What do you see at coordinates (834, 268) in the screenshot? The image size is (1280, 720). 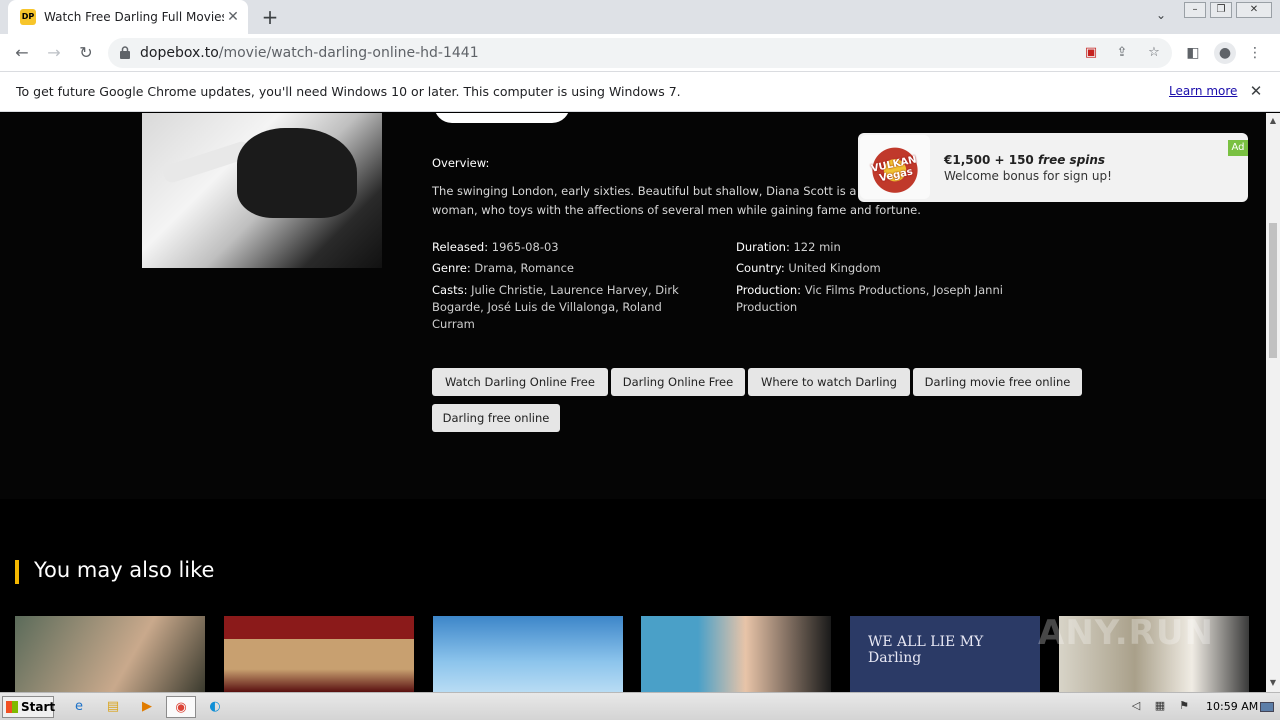 I see `country-value: United Kingdom` at bounding box center [834, 268].